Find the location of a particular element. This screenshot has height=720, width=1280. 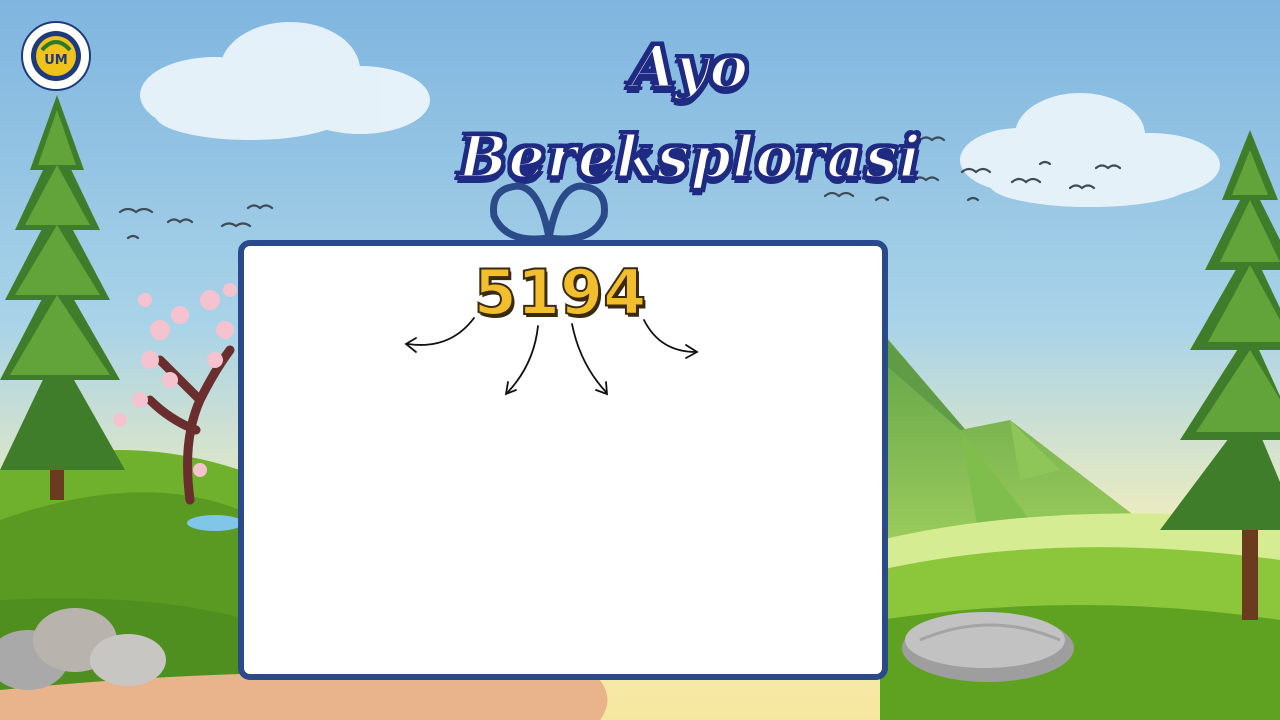

logo-mark: UM is located at coordinates (56, 60).